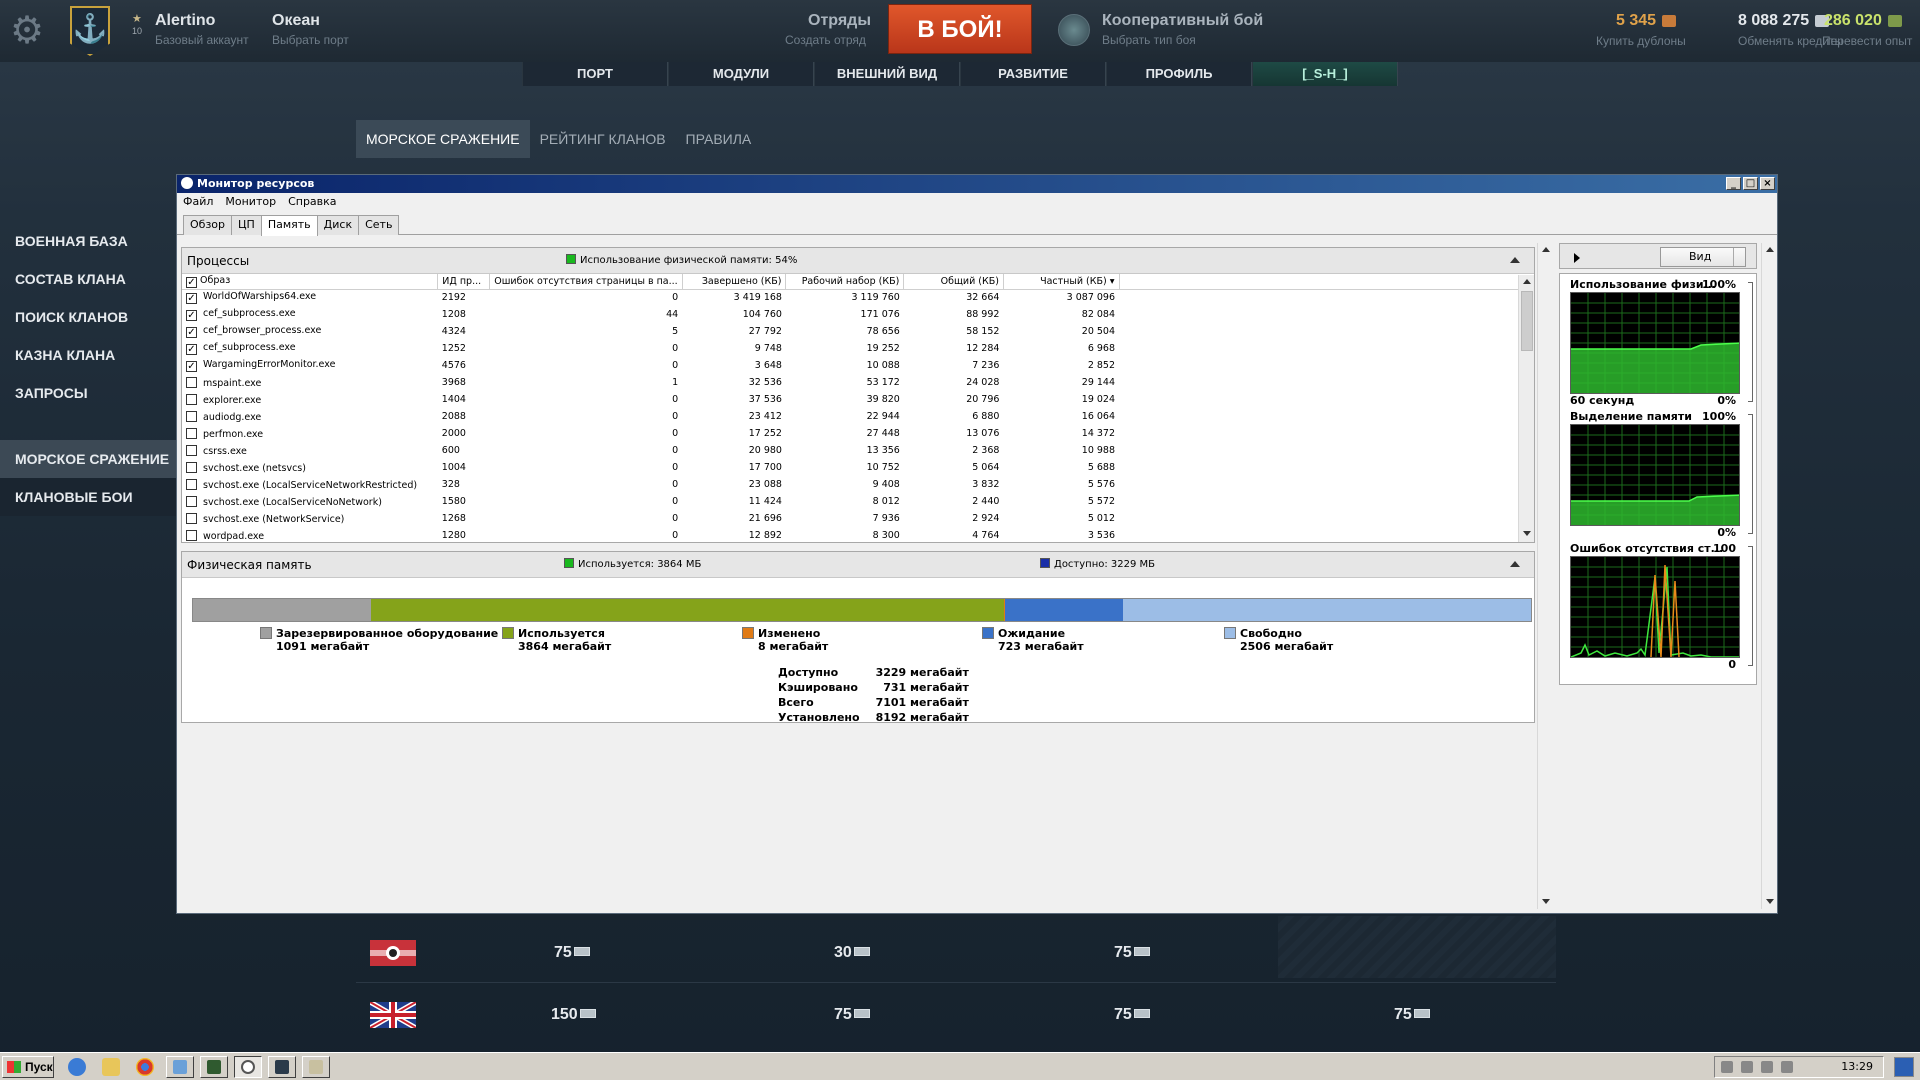 The width and height of the screenshot is (1920, 1080). What do you see at coordinates (595, 74) in the screenshot?
I see `tab-port: ПОРТ` at bounding box center [595, 74].